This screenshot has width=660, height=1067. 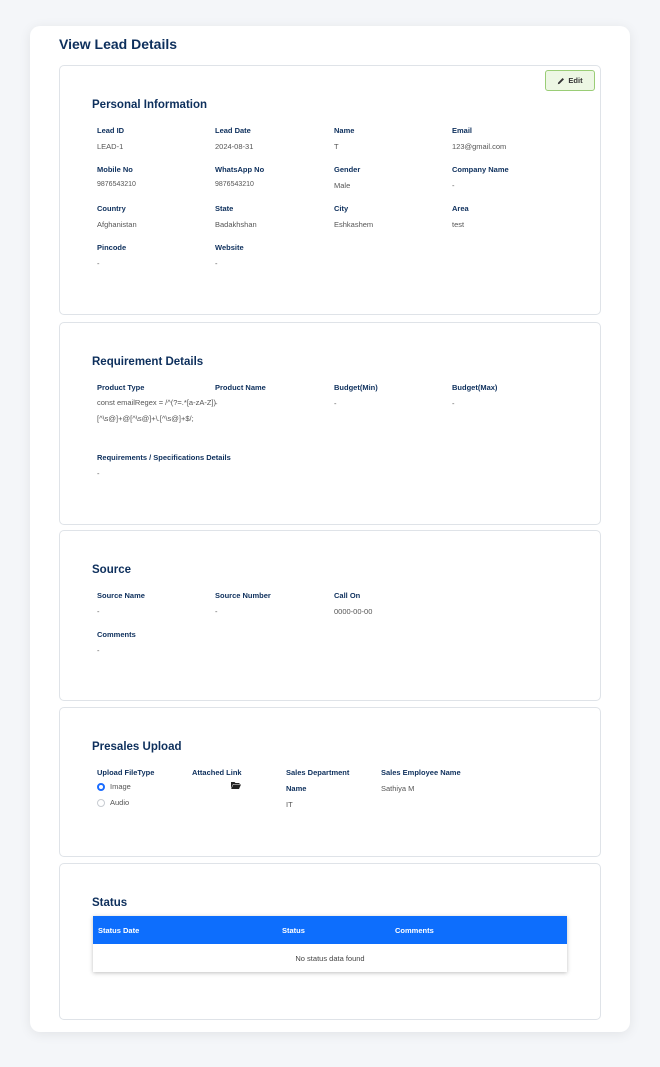 I want to click on sales-employee-value: Sathiya M, so click(x=398, y=788).